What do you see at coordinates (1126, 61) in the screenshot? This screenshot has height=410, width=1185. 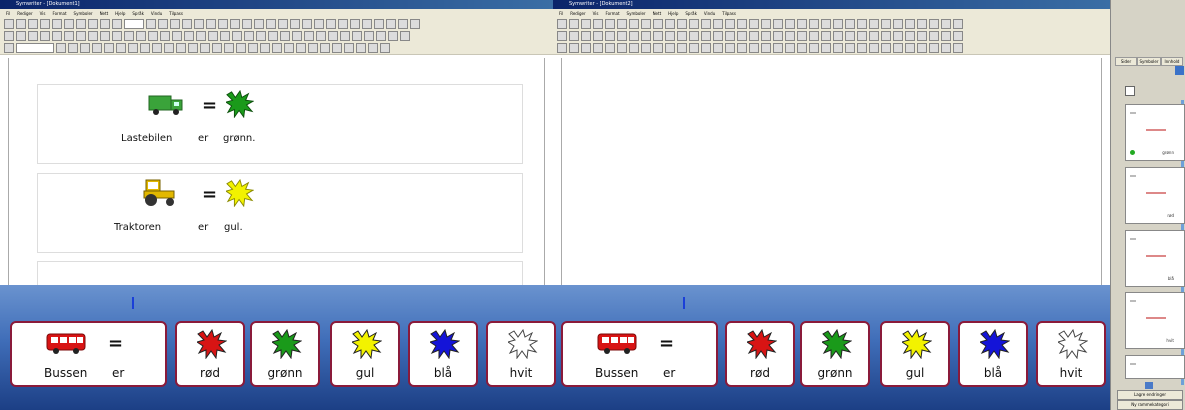 I see `tab-pages: Sider` at bounding box center [1126, 61].